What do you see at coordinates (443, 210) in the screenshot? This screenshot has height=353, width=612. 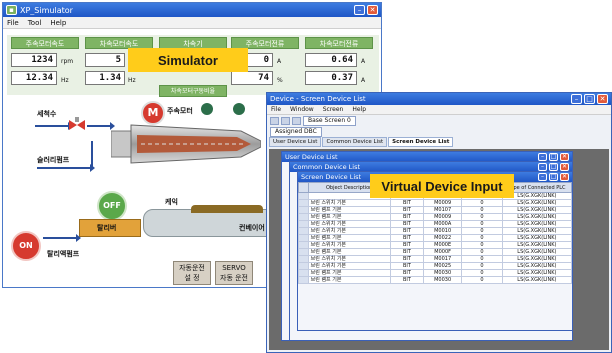 I see `table-cell: M0107` at bounding box center [443, 210].